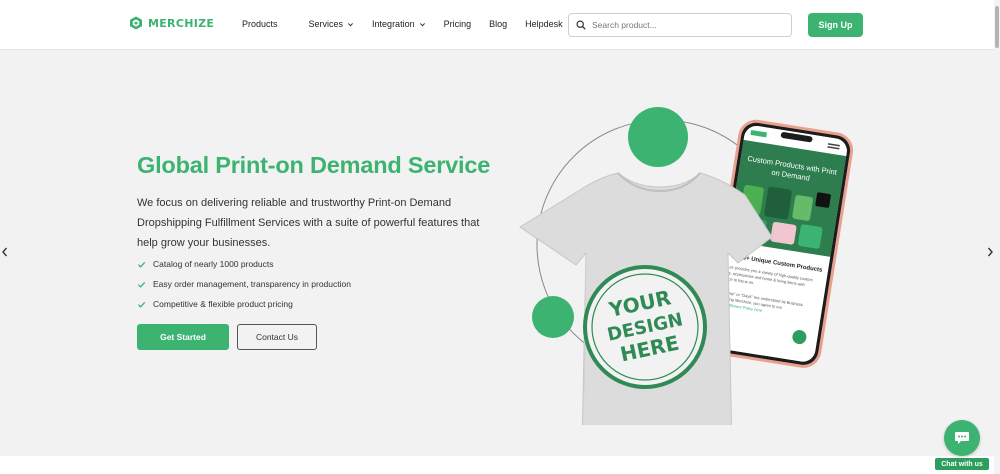 The image size is (1000, 474). I want to click on nav-item-helpdesk: Helpdesk, so click(544, 24).